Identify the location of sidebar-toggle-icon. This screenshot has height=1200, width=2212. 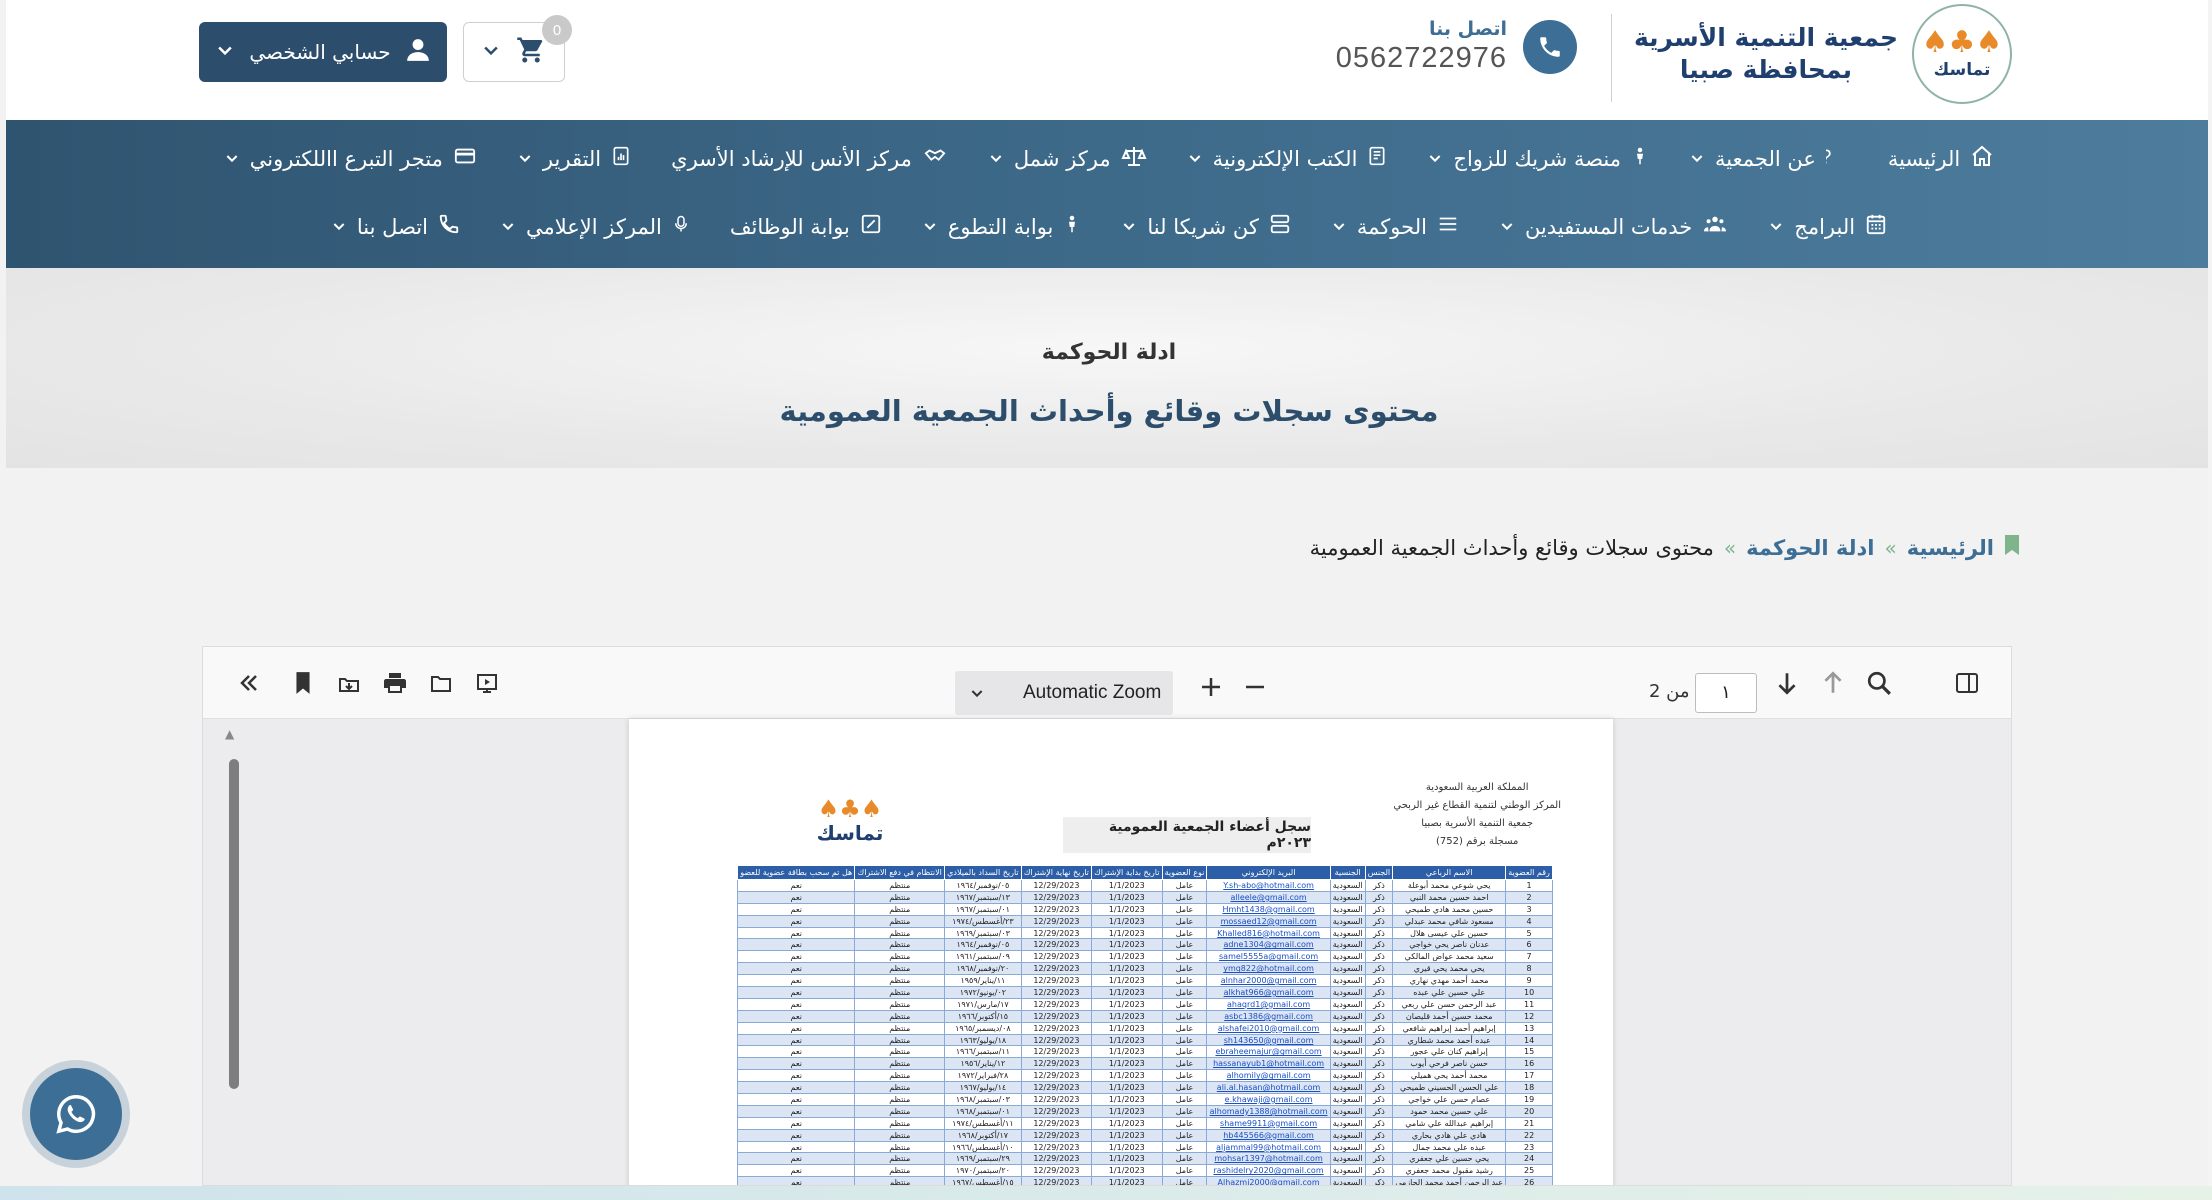
(1967, 683).